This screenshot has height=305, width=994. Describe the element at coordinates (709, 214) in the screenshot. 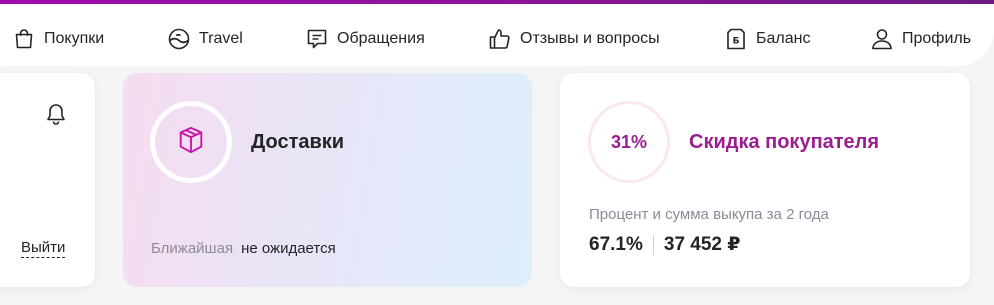

I see `buyout-subtitle: Процент и сумма выкупа за 2 года` at that location.